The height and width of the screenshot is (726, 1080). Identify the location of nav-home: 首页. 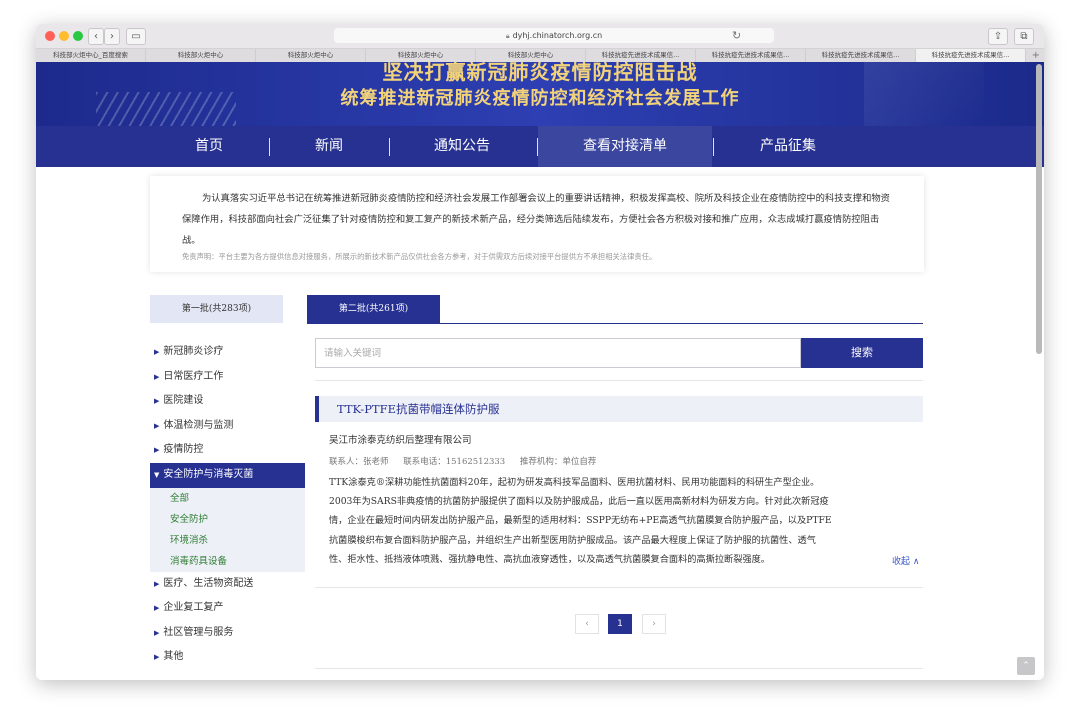
(209, 146).